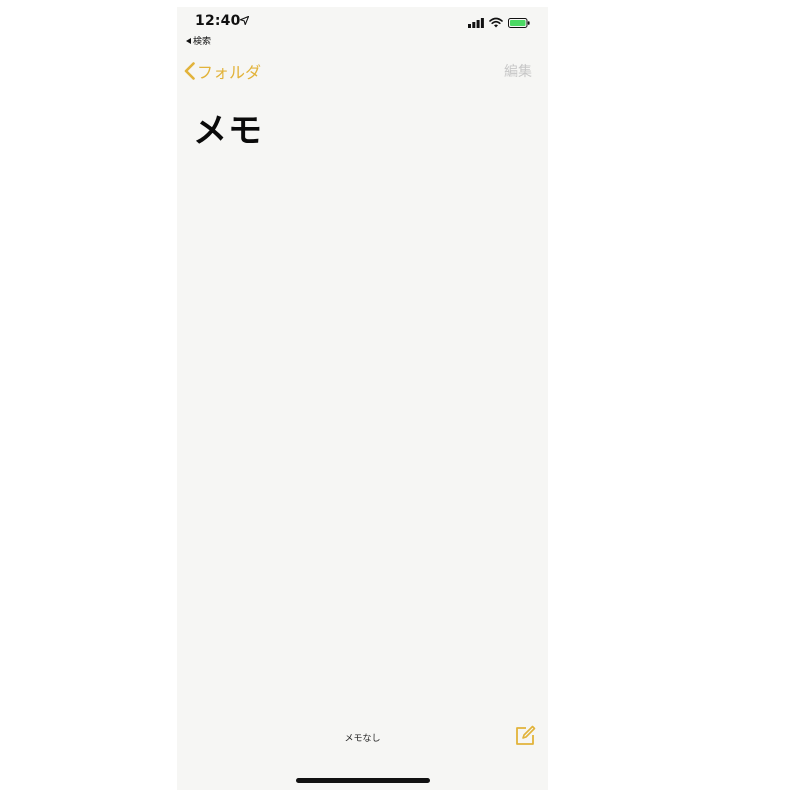 The image size is (800, 797). Describe the element at coordinates (476, 22) in the screenshot. I see `cellular-signal-icon` at that location.